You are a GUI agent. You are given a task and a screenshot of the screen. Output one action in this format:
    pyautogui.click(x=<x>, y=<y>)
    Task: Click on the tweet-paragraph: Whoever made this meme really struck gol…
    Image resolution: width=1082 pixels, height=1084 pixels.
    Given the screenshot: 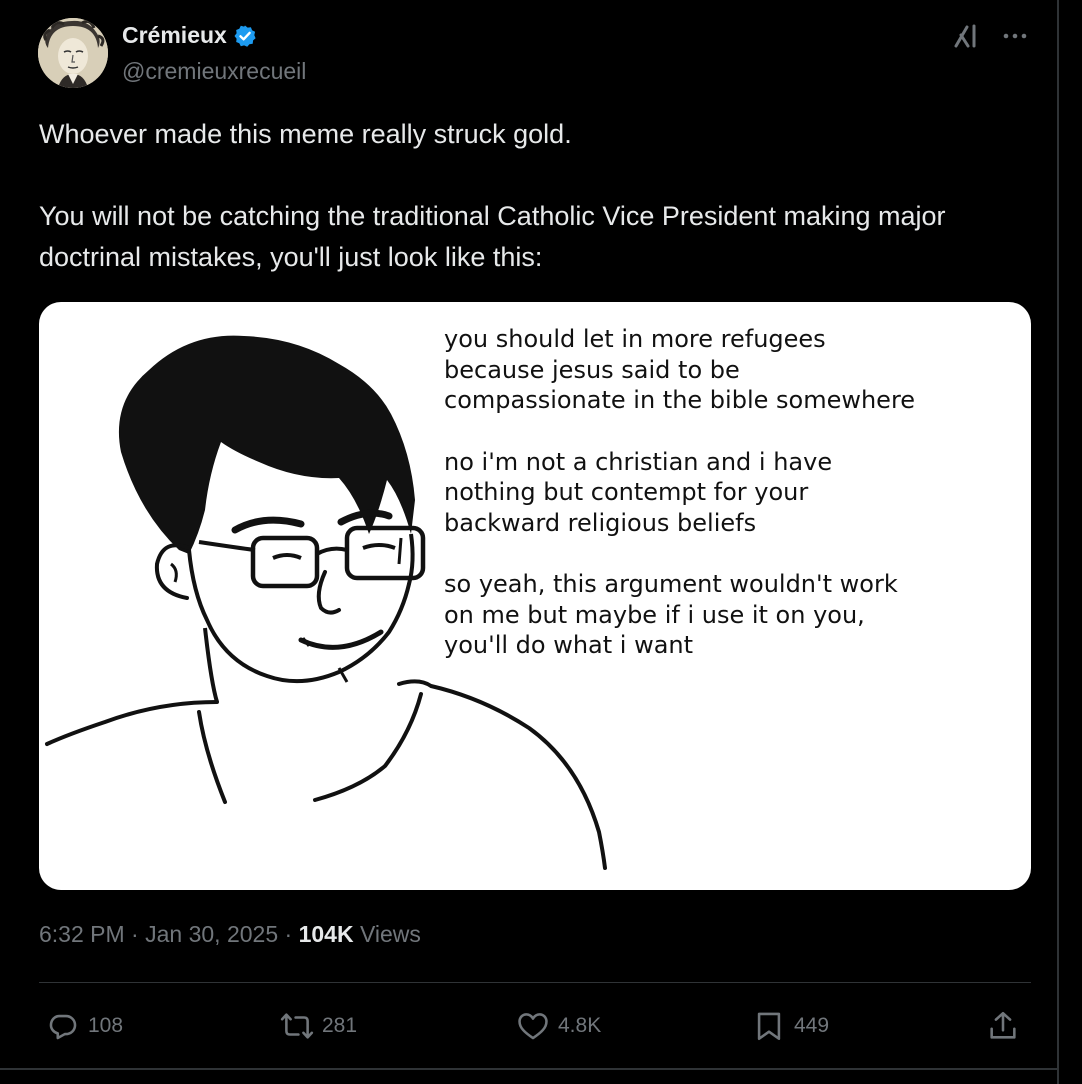 What is the action you would take?
    pyautogui.click(x=305, y=134)
    